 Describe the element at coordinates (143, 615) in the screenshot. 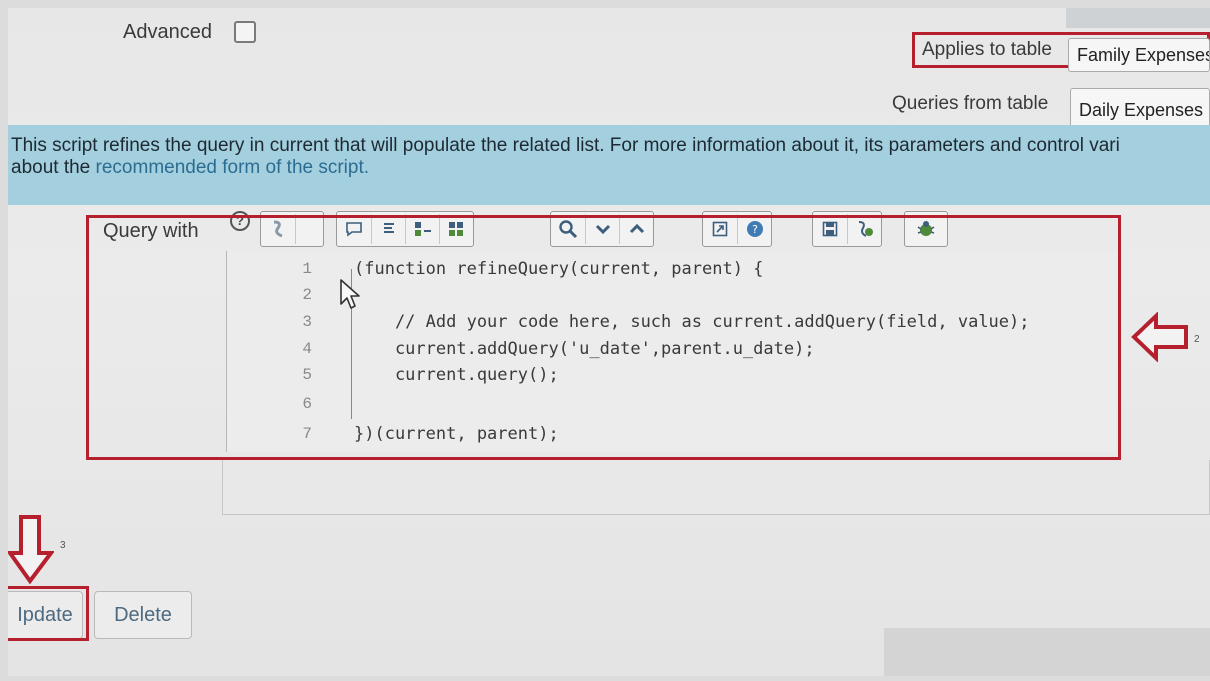

I see `delete-button: Delete` at that location.